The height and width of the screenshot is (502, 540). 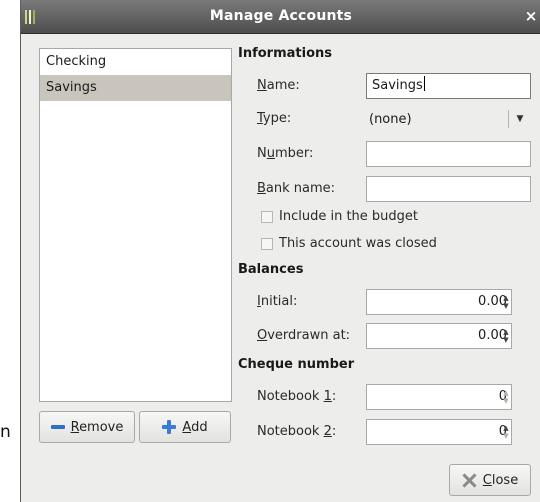 What do you see at coordinates (448, 86) in the screenshot?
I see `name-field: Savings` at bounding box center [448, 86].